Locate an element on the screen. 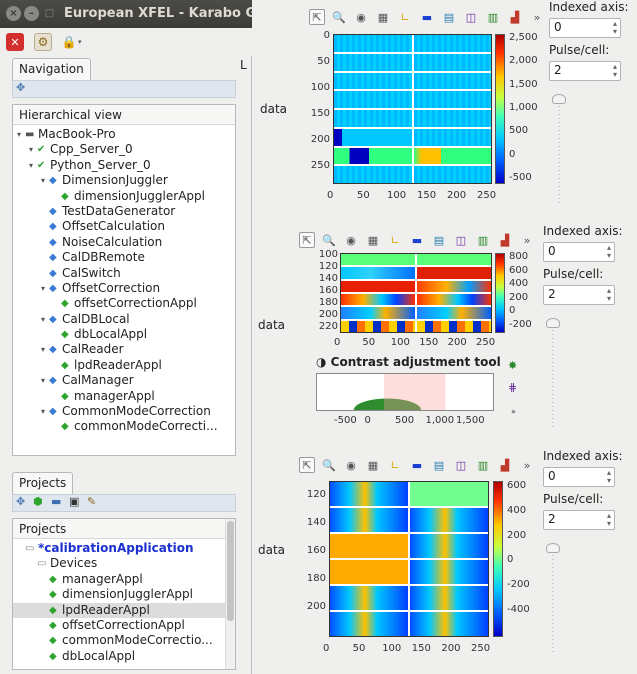 The width and height of the screenshot is (637, 674). tree-item: ◆ NoiseCalculation is located at coordinates (124, 242).